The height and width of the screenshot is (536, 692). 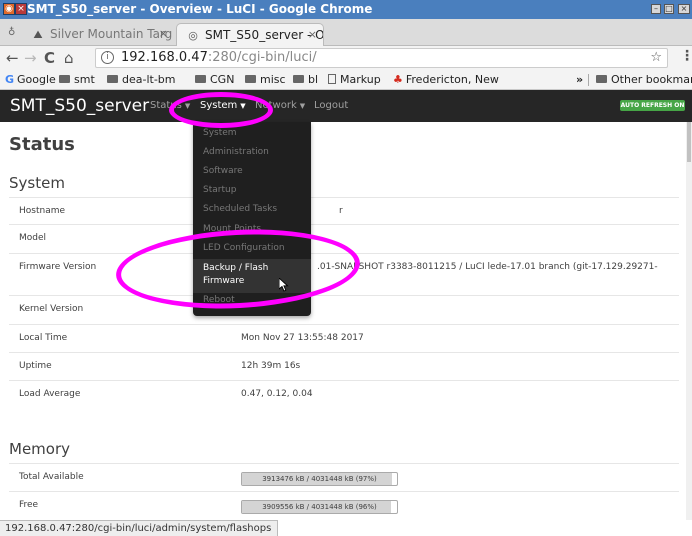 What do you see at coordinates (344, 366) in the screenshot?
I see `table-row: Uptime 12h 39m 16s` at bounding box center [344, 366].